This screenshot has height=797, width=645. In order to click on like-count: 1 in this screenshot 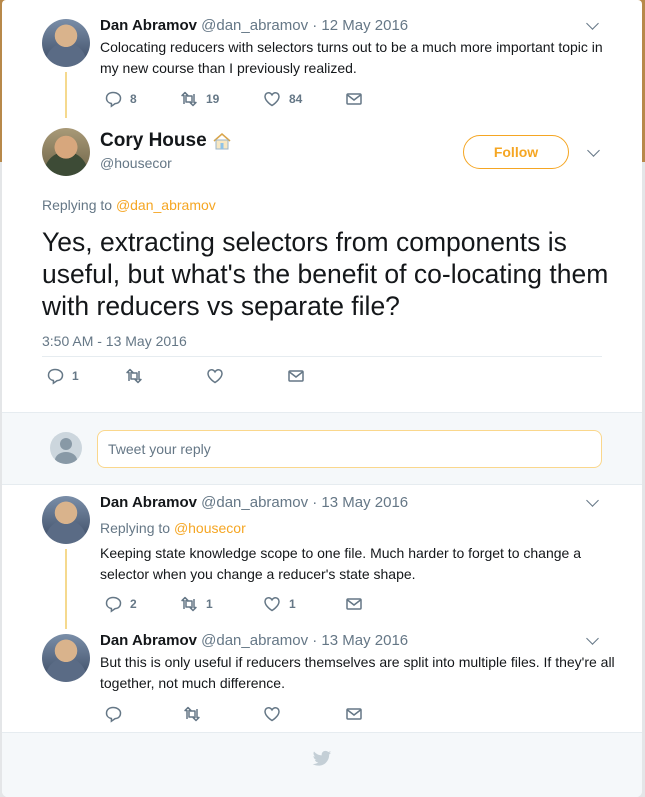, I will do `click(292, 604)`.